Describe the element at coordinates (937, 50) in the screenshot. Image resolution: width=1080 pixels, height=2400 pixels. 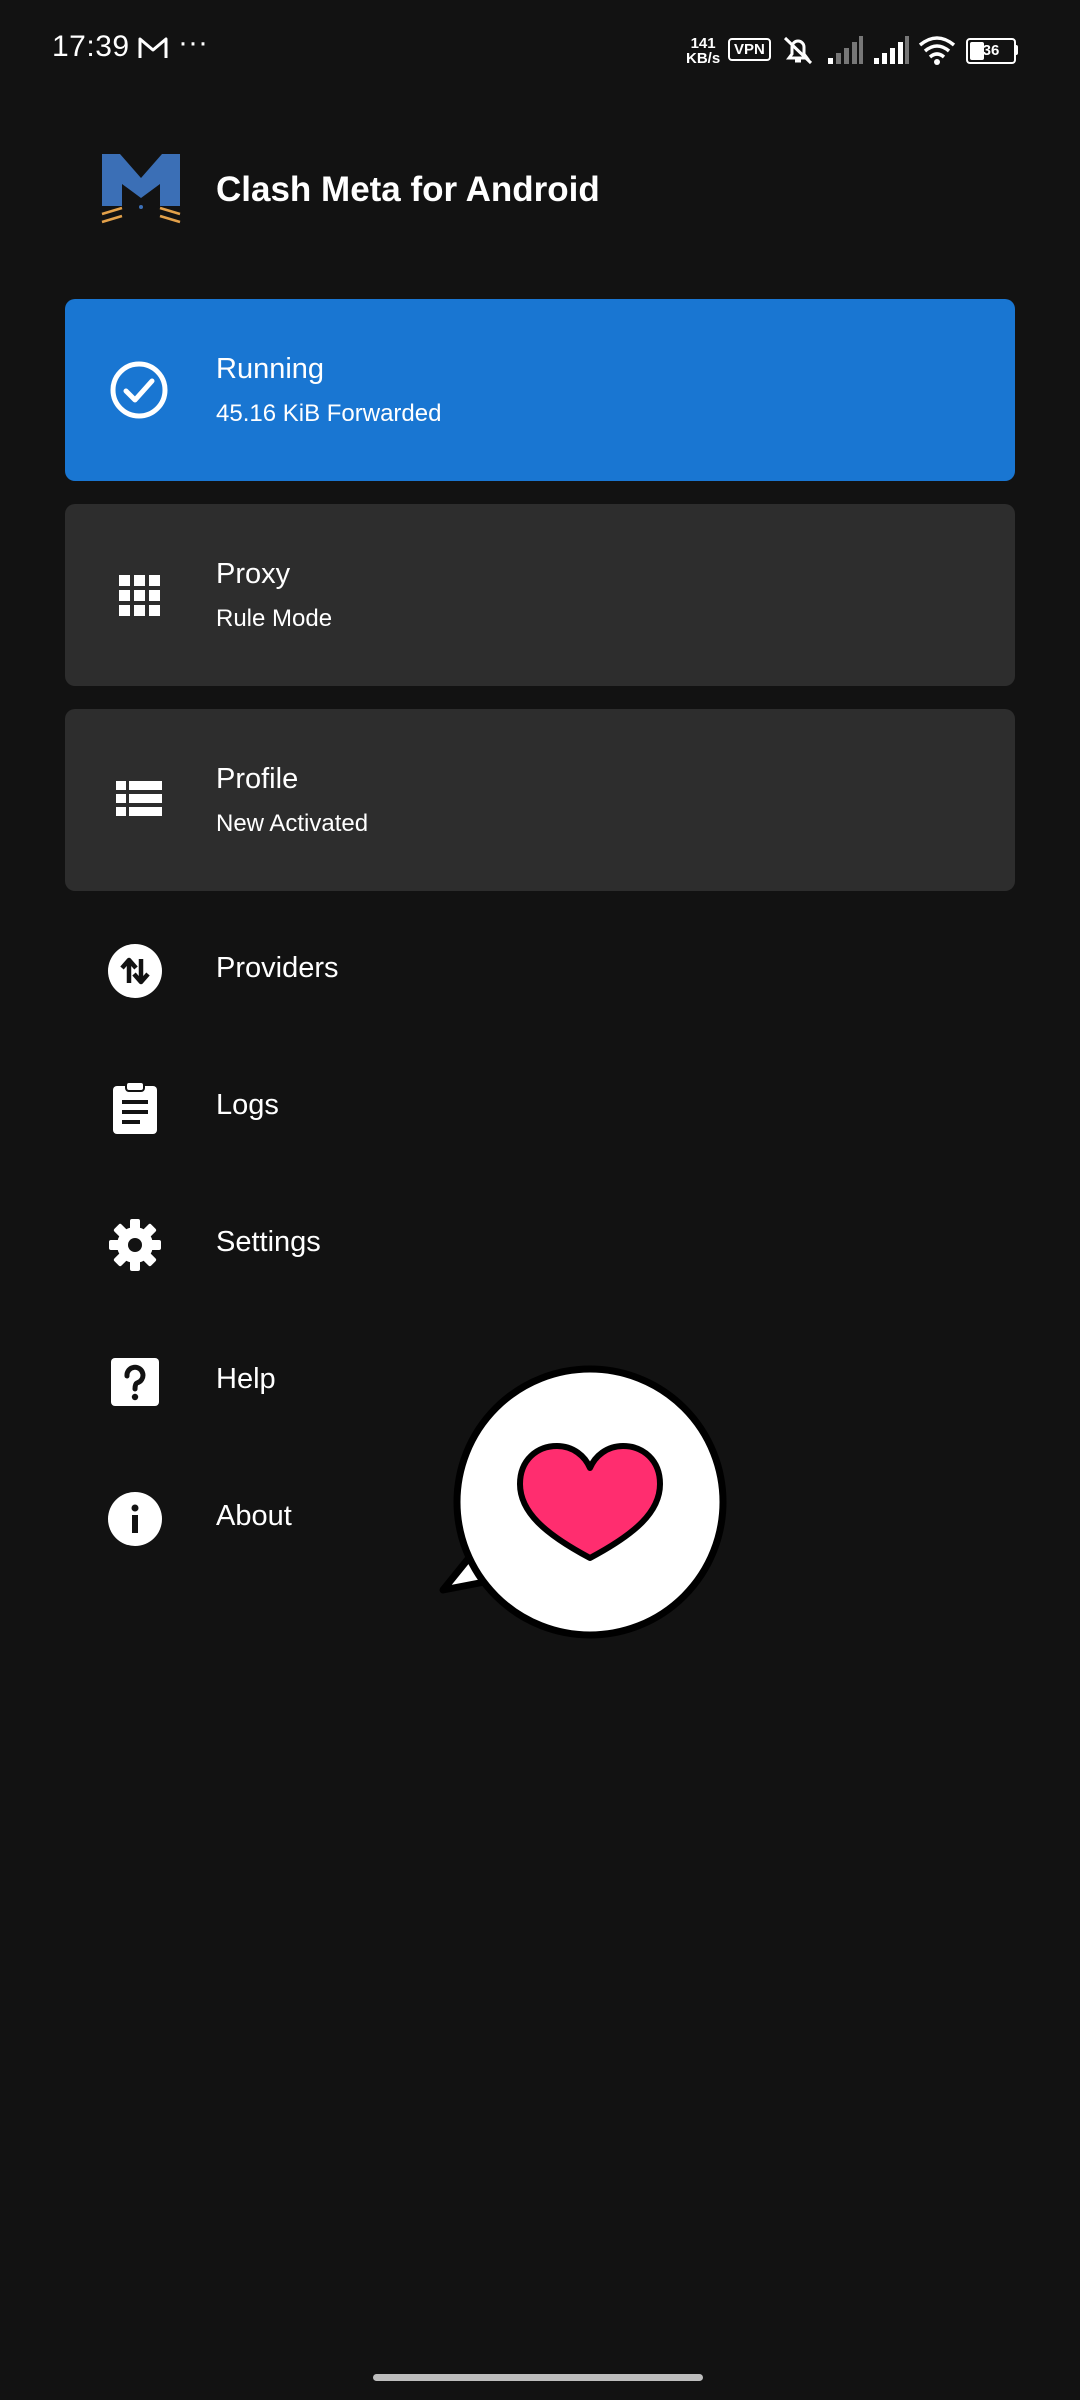
I see `wifi-icon` at that location.